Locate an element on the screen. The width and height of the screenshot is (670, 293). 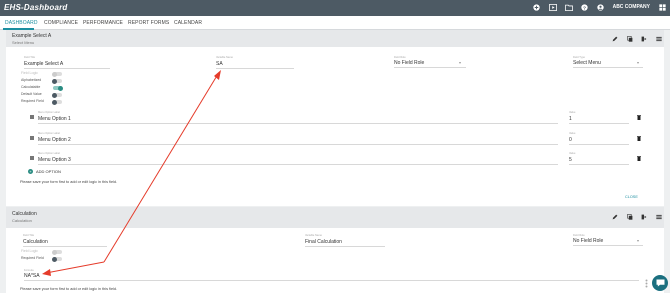
arrowhead-down is located at coordinates (46, 272).